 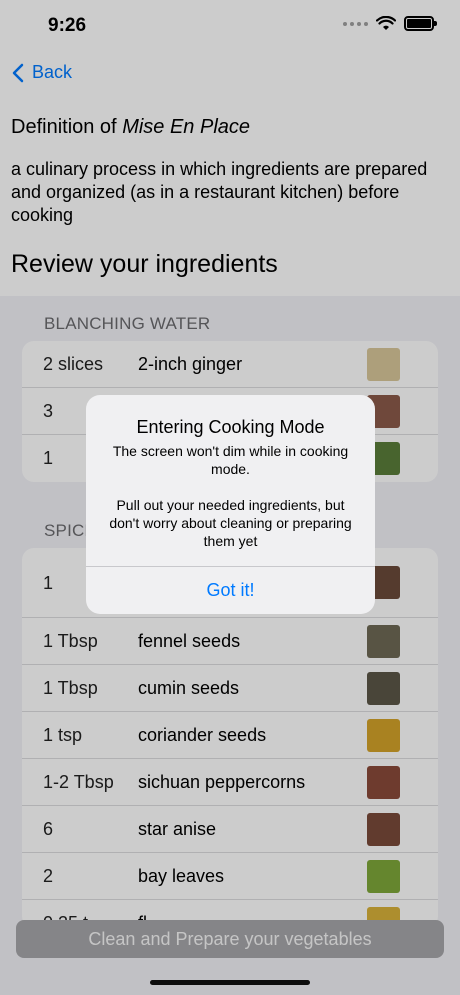 I want to click on got-it-button: Got it!, so click(x=230, y=590).